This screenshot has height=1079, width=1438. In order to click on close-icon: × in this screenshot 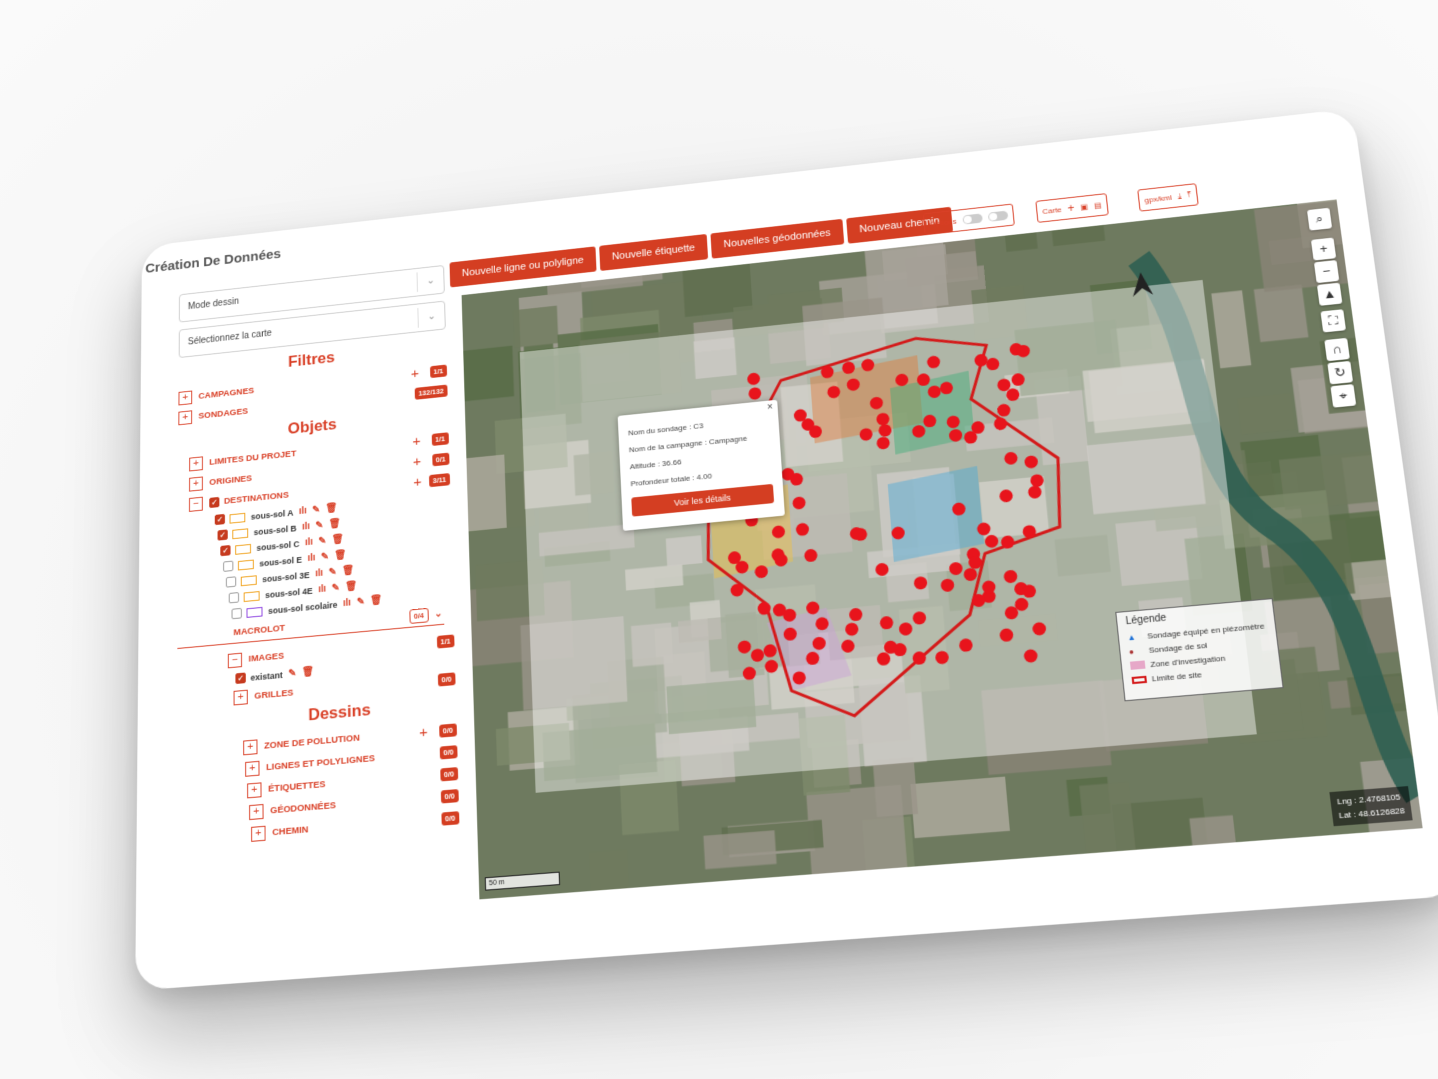, I will do `click(770, 407)`.